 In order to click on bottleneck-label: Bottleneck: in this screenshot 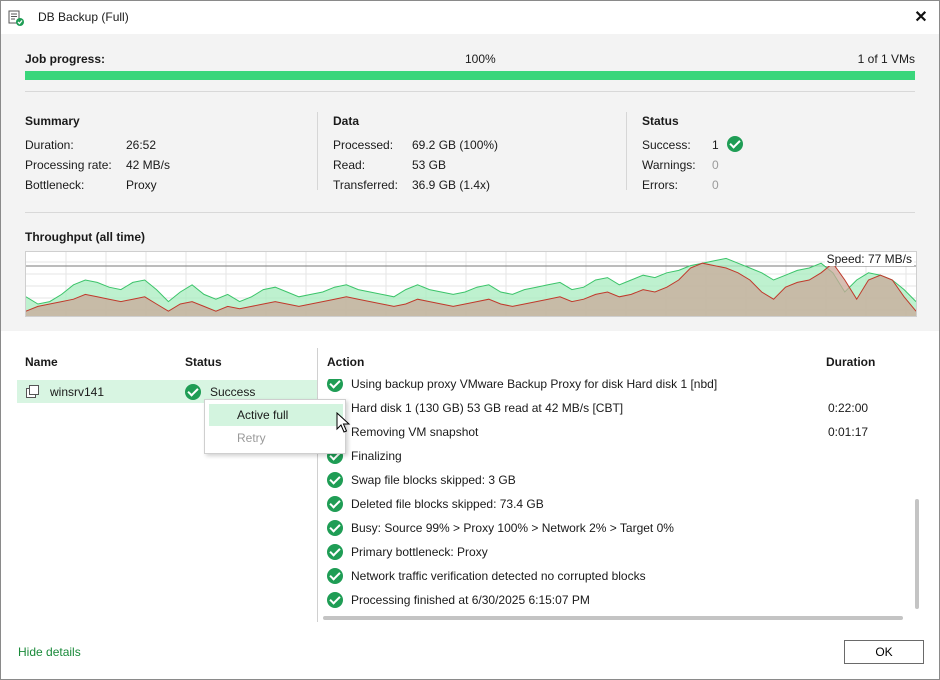, I will do `click(55, 185)`.